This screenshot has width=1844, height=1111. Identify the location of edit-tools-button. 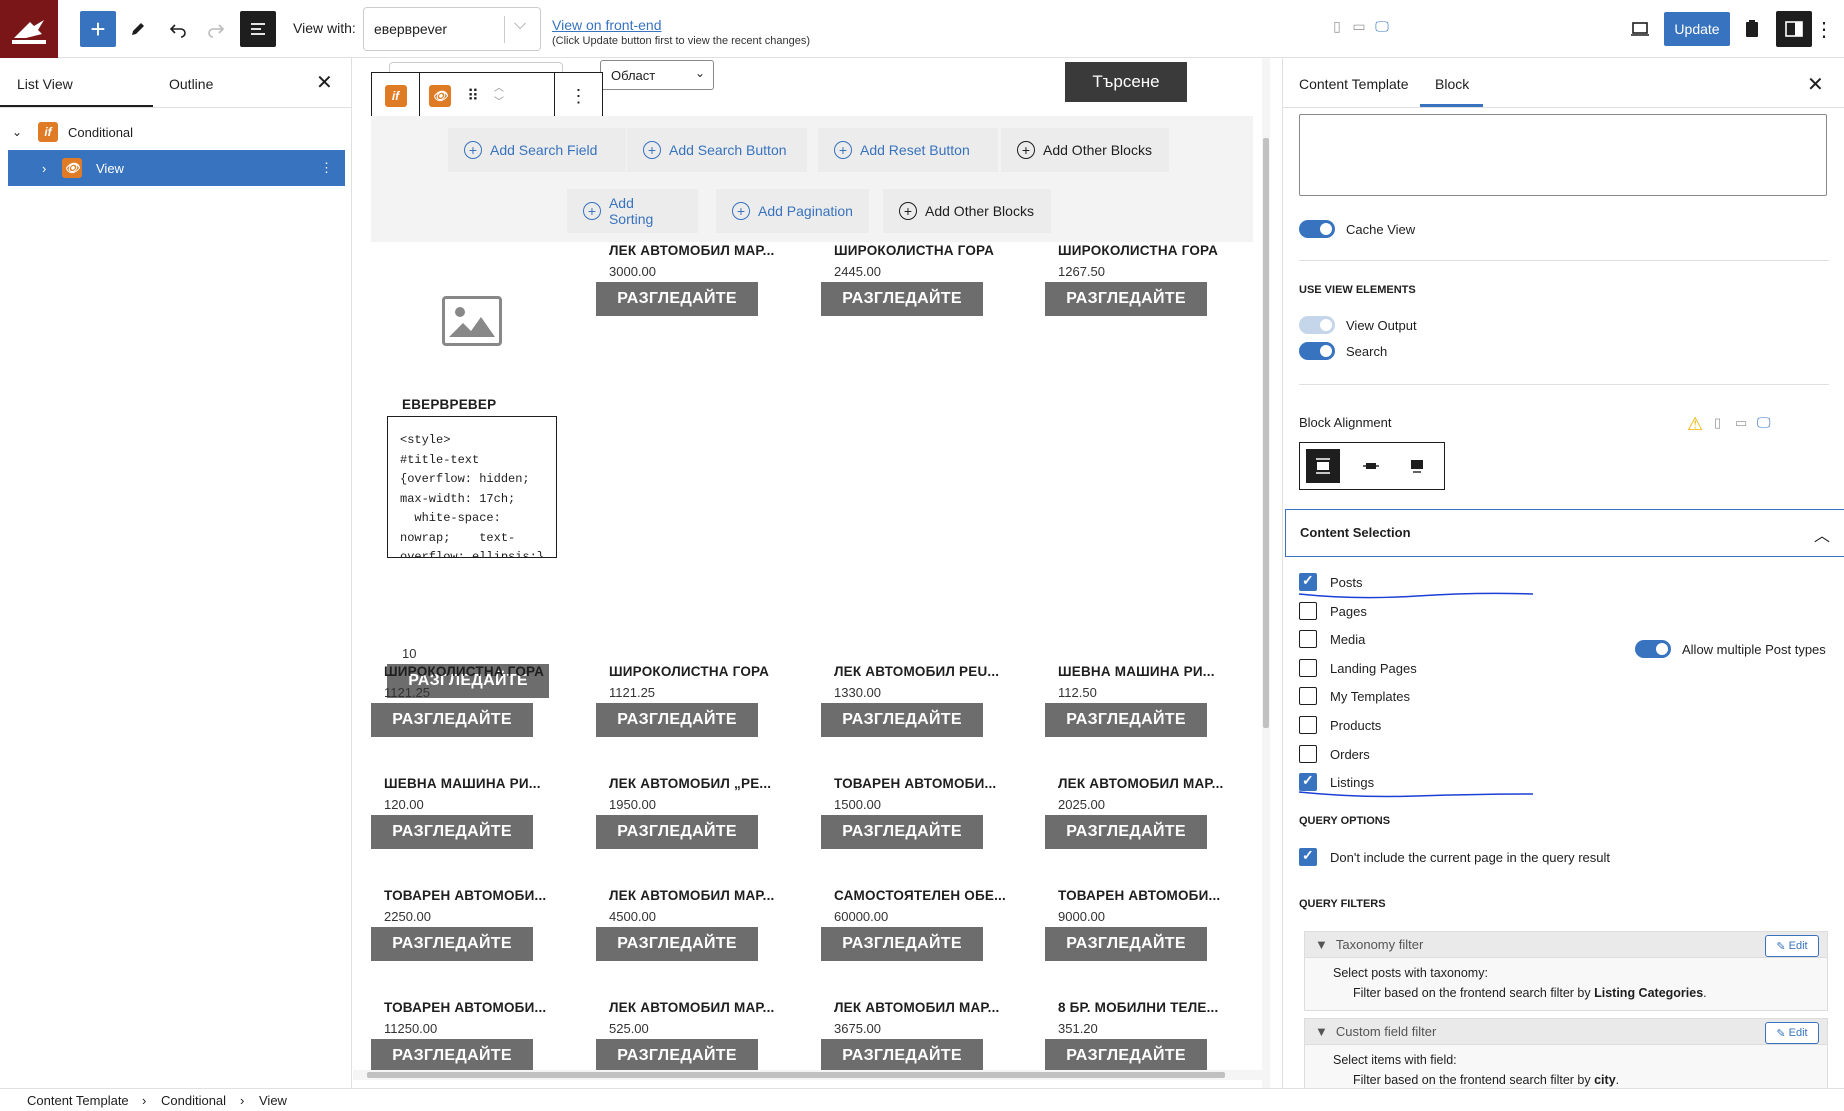
(138, 29).